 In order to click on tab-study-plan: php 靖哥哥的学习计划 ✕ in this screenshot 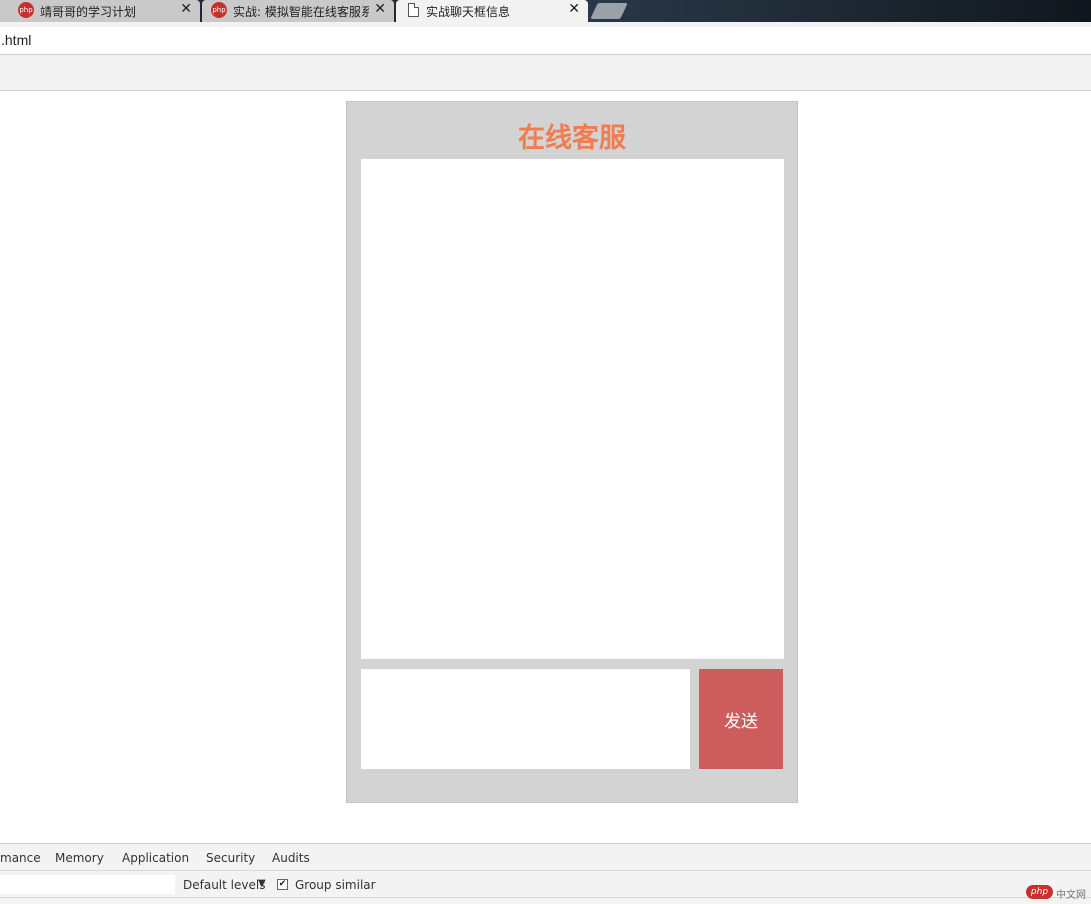, I will do `click(100, 11)`.